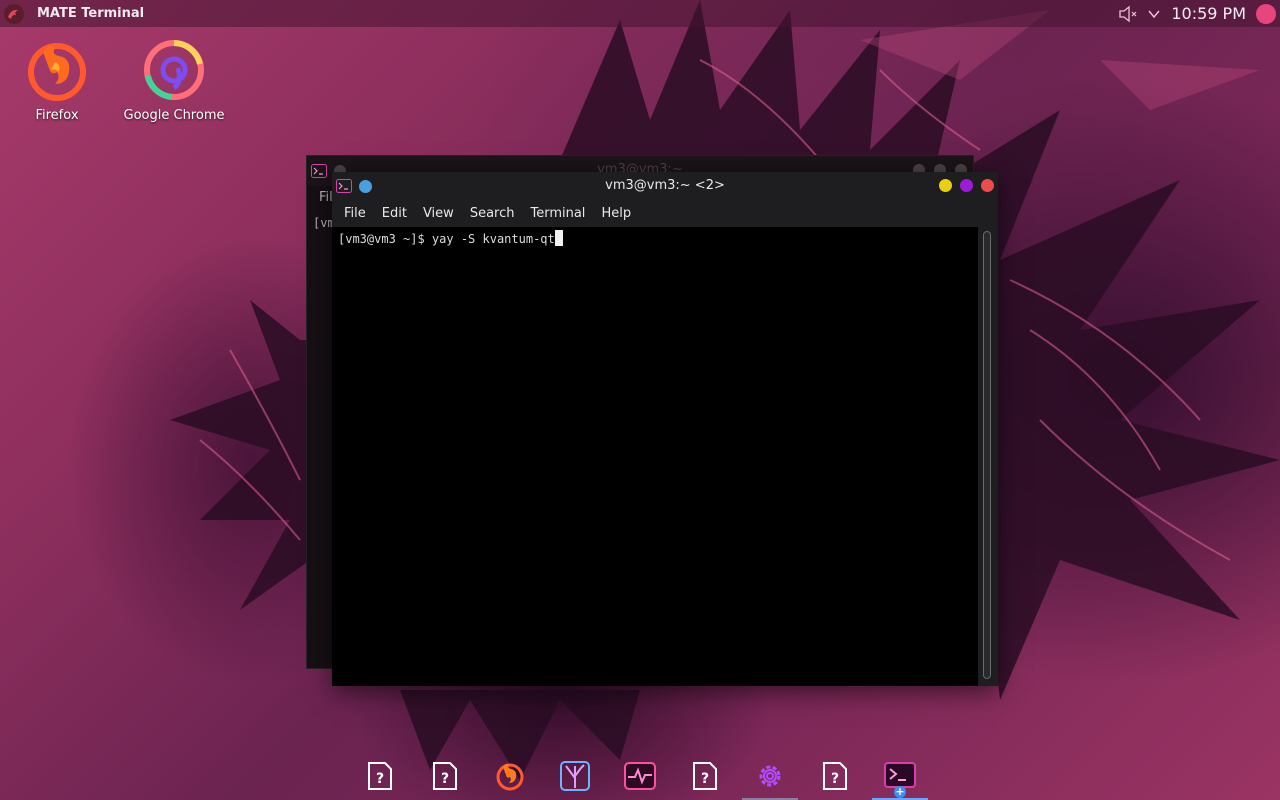 This screenshot has height=800, width=1280. What do you see at coordinates (355, 213) in the screenshot?
I see `menu-file: File` at bounding box center [355, 213].